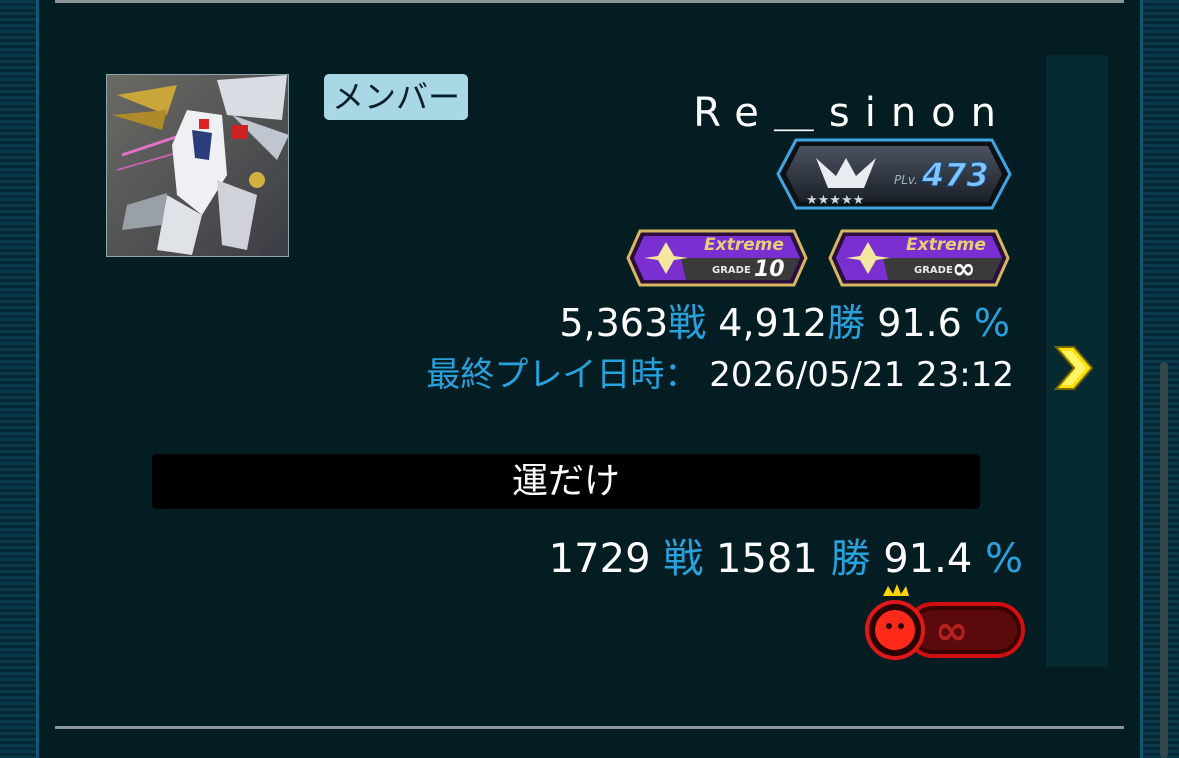  I want to click on team-battles-unit: 戦, so click(683, 559).